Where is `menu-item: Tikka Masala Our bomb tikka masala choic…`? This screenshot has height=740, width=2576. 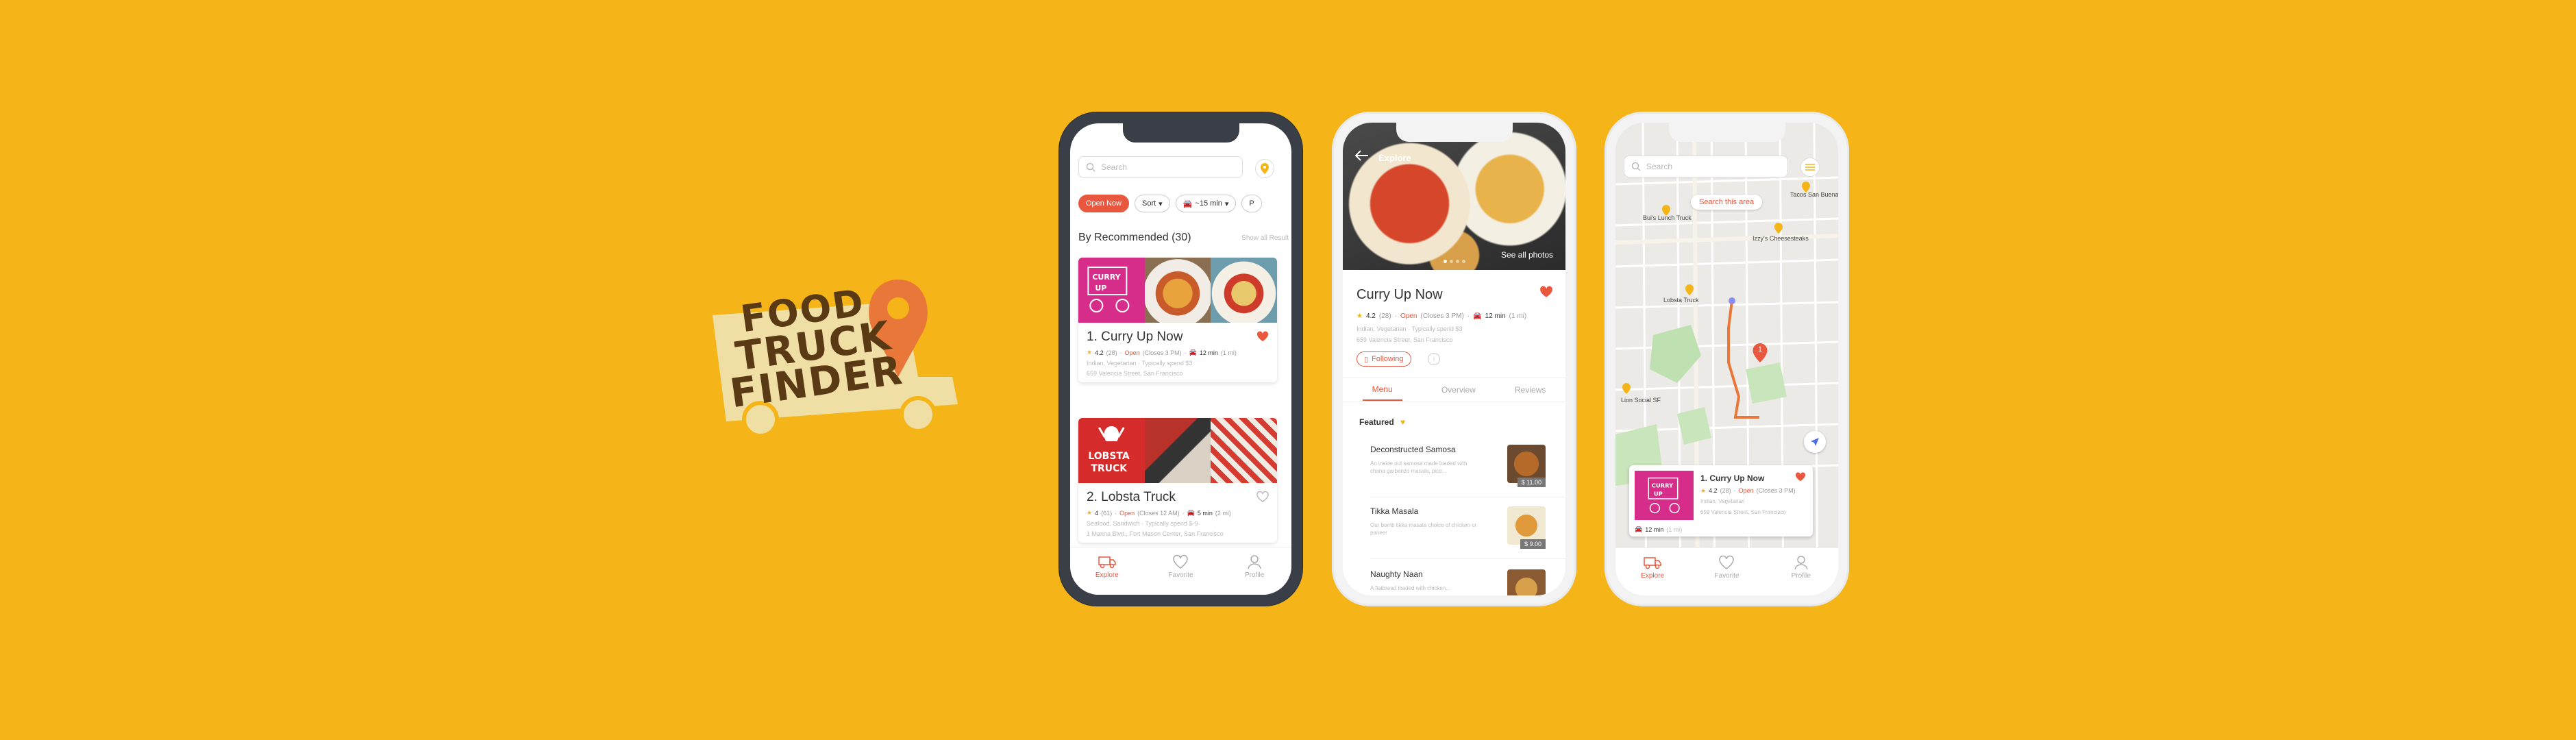
menu-item: Tikka Masala Our bomb tikka masala choic… is located at coordinates (1462, 533).